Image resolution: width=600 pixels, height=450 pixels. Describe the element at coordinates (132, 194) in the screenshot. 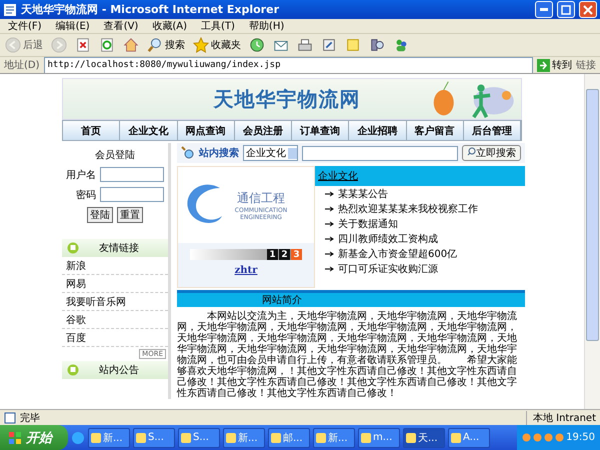

I see `password-field` at that location.